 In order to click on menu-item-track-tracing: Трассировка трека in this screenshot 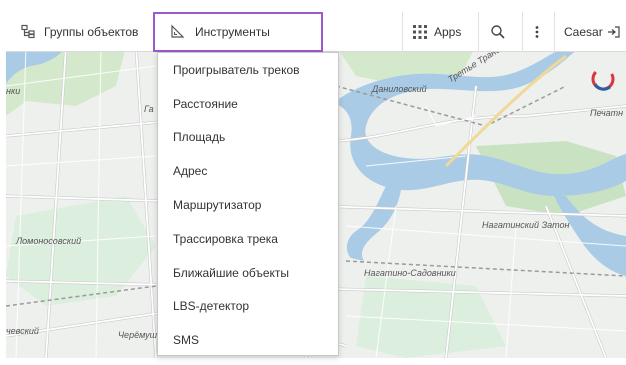, I will do `click(248, 239)`.